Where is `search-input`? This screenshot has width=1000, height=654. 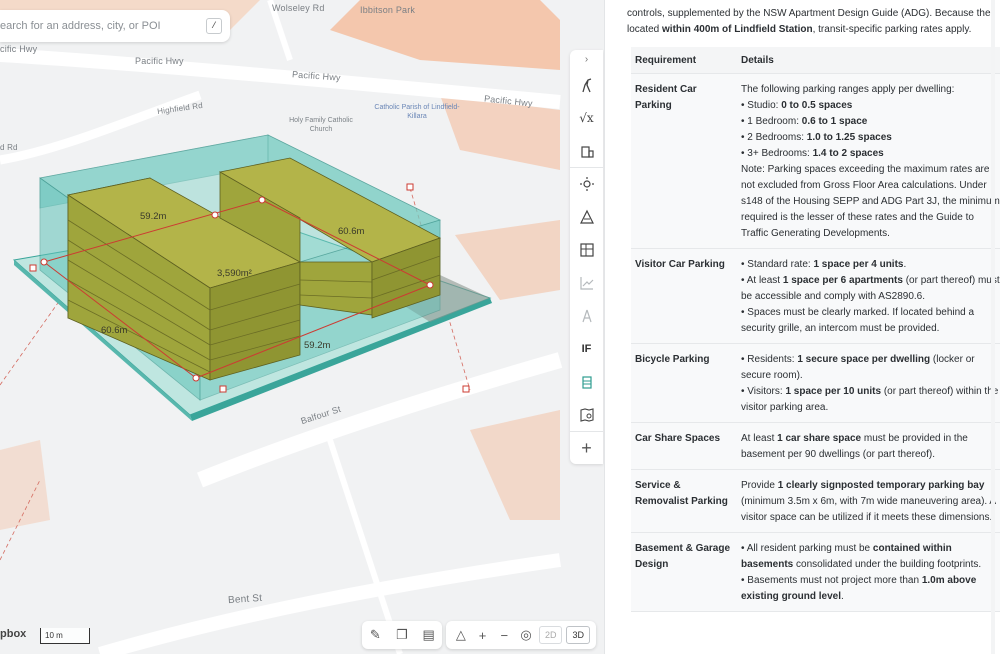
search-input is located at coordinates (95, 26).